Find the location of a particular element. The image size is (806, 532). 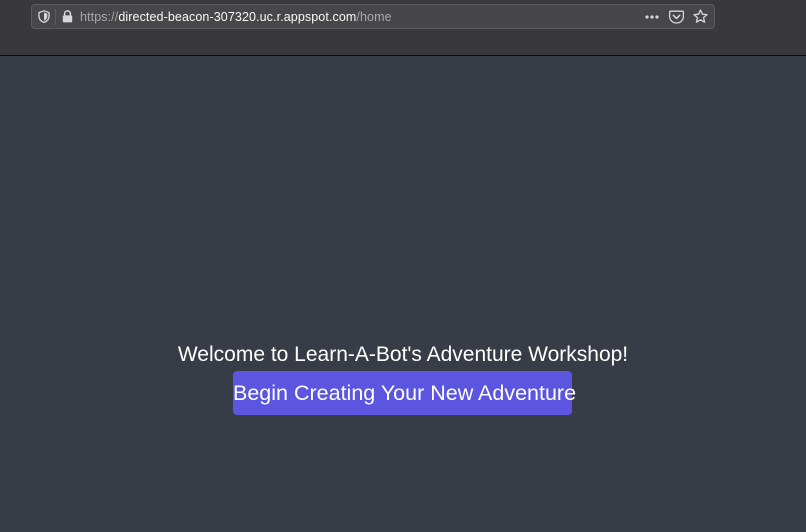

url-scheme: https:// is located at coordinates (99, 16).